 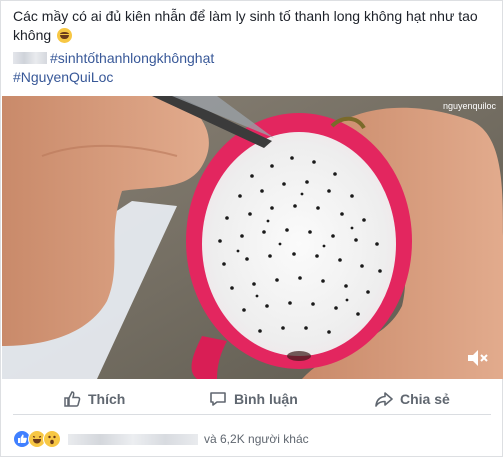 I want to click on comment-bubble-icon, so click(x=218, y=399).